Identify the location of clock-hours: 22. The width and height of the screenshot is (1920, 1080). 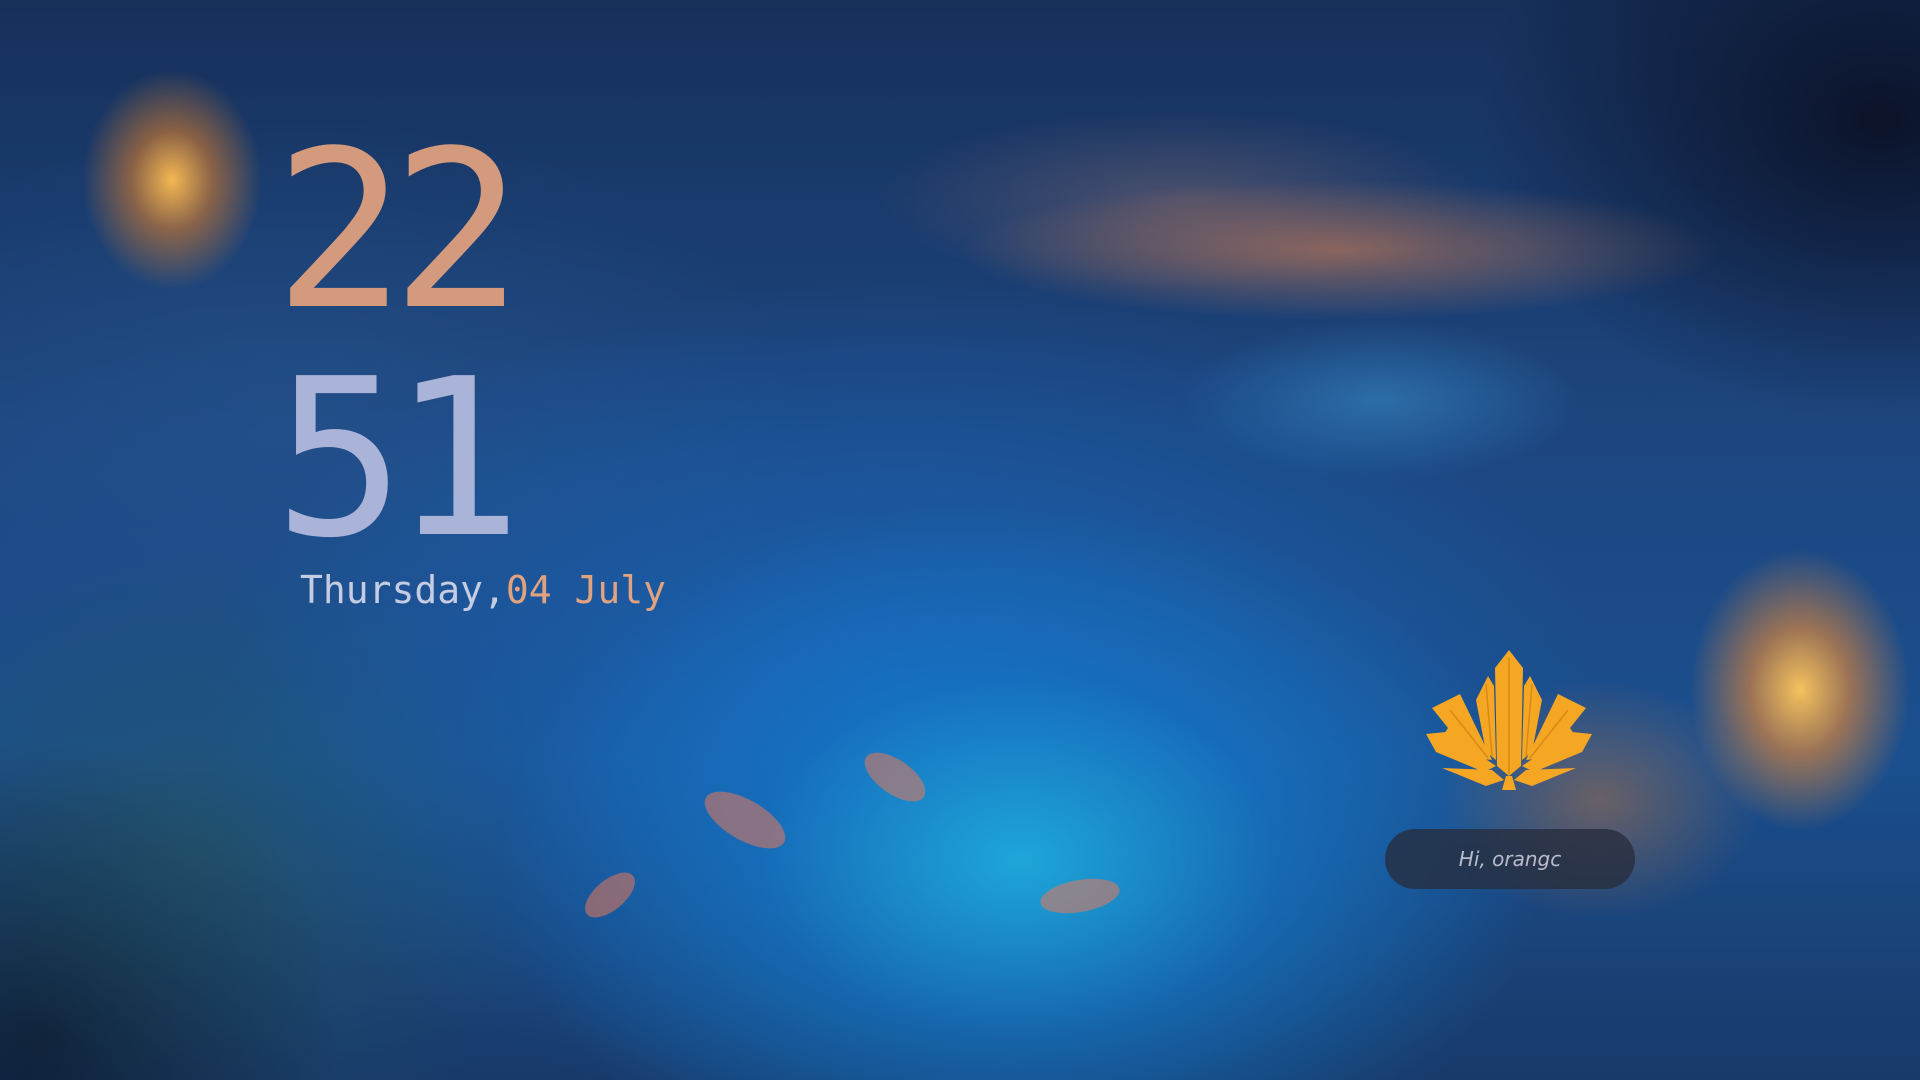
(398, 231).